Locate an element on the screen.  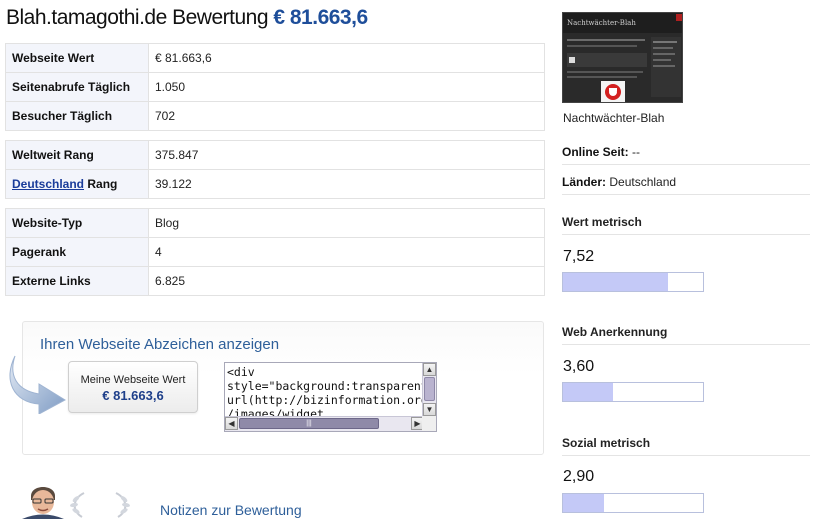
metric-value: 3,60 is located at coordinates (579, 366).